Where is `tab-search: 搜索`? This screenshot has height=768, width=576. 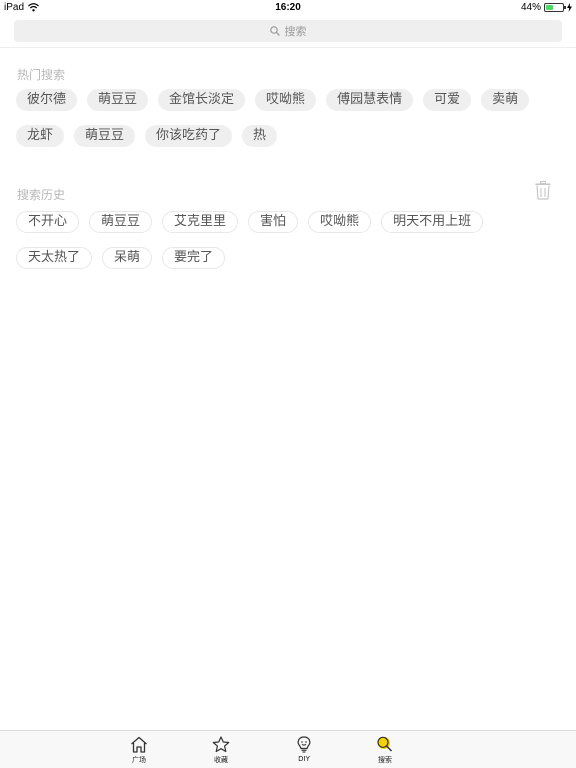
tab-search: 搜索 is located at coordinates (385, 750).